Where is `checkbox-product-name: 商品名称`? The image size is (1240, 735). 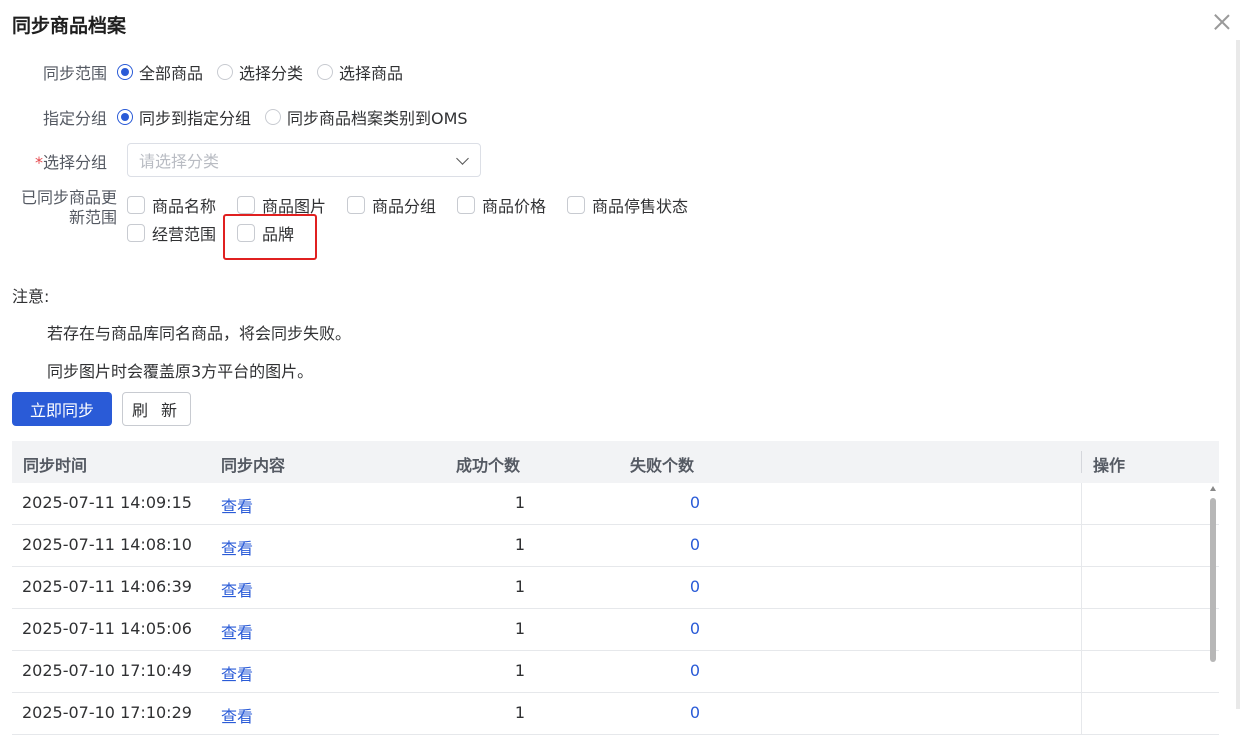 checkbox-product-name: 商品名称 is located at coordinates (171, 205).